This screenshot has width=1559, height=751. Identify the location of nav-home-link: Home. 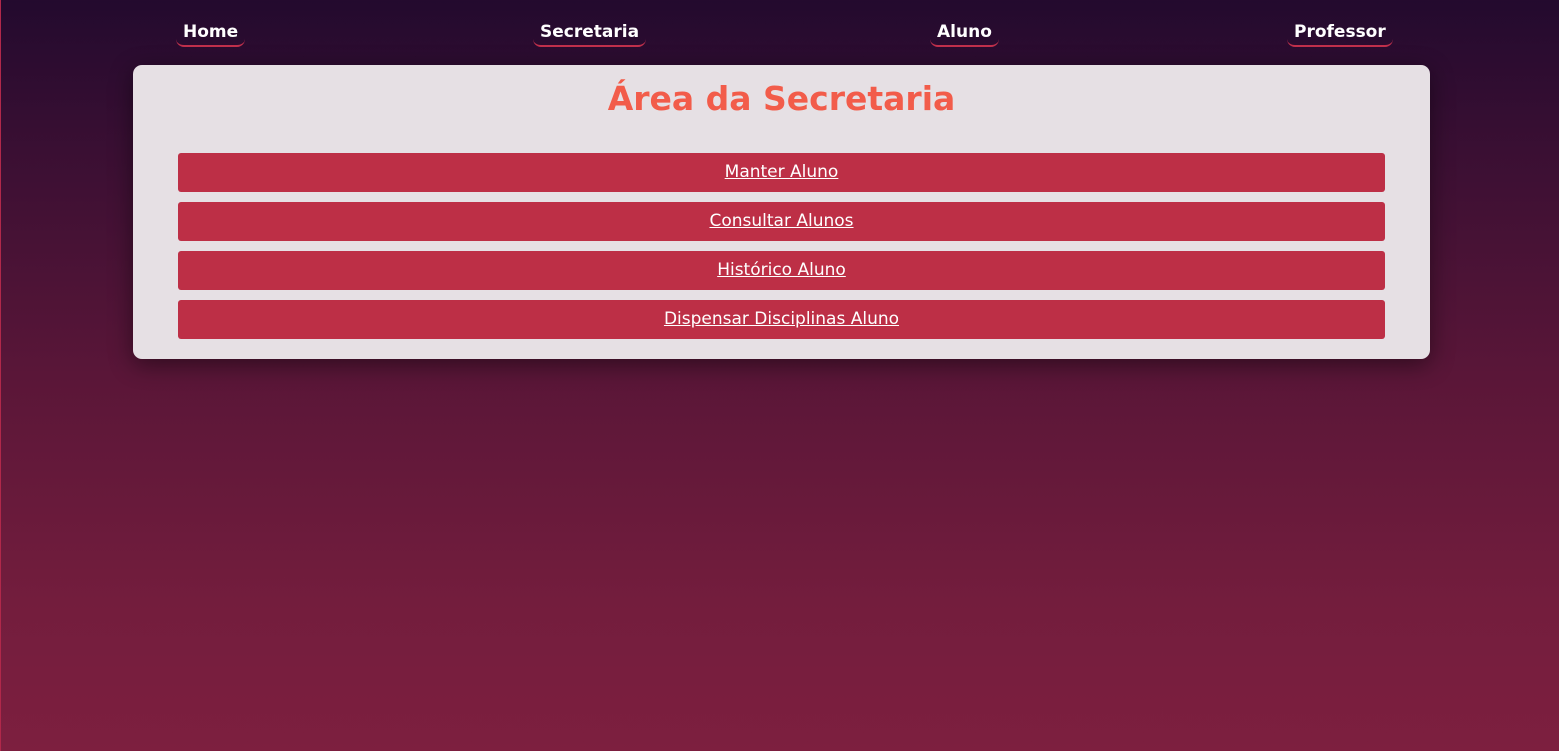
(211, 33).